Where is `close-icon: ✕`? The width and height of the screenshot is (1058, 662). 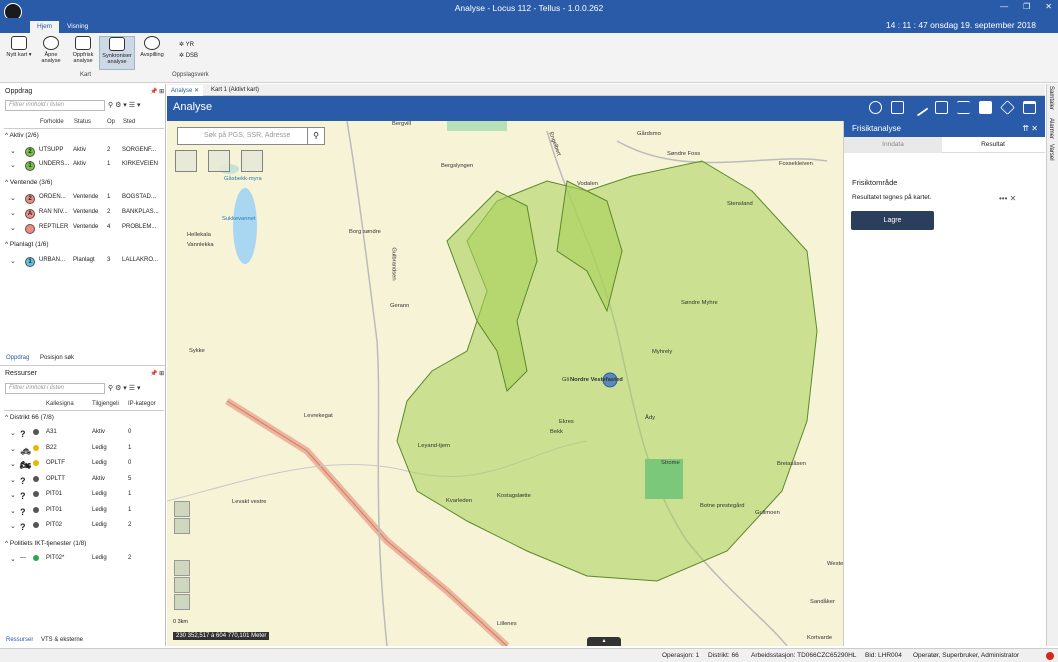 close-icon: ✕ is located at coordinates (196, 91).